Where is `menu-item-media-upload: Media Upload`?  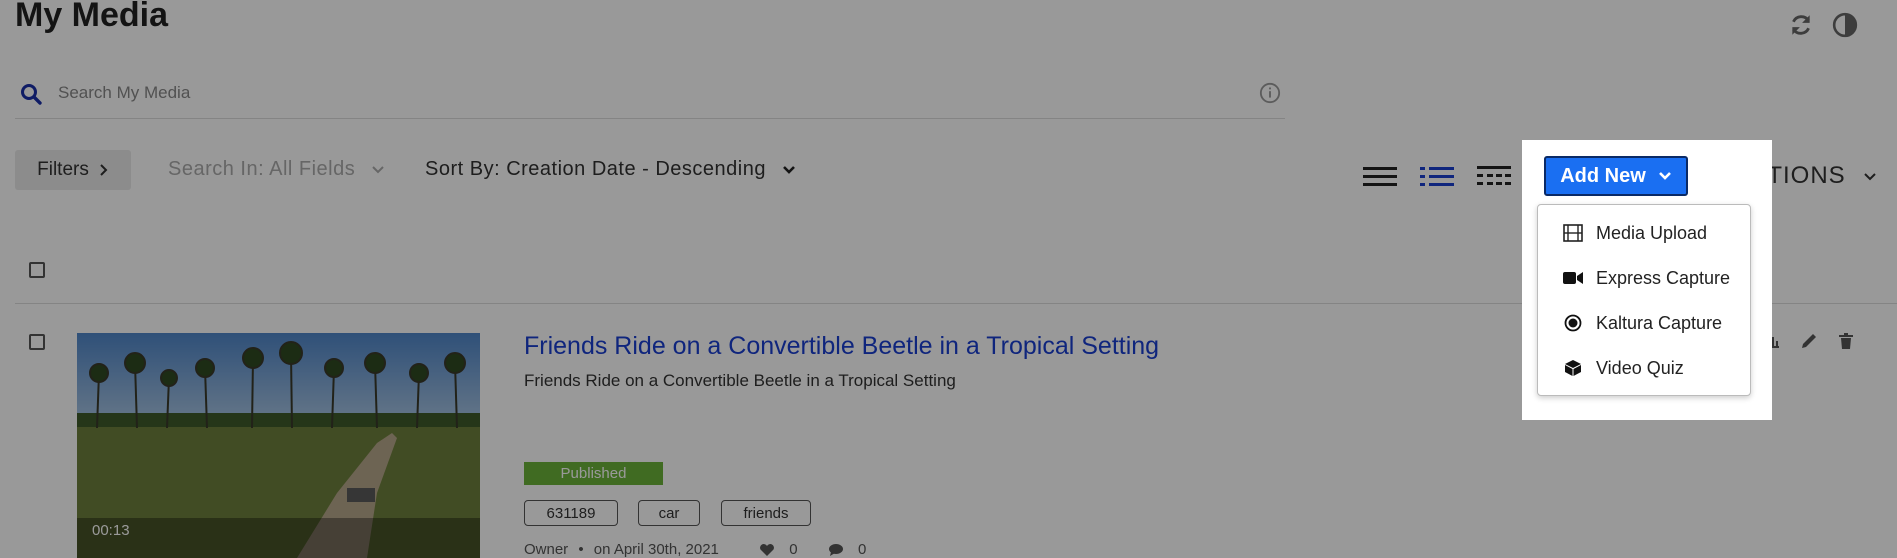 menu-item-media-upload: Media Upload is located at coordinates (1644, 233).